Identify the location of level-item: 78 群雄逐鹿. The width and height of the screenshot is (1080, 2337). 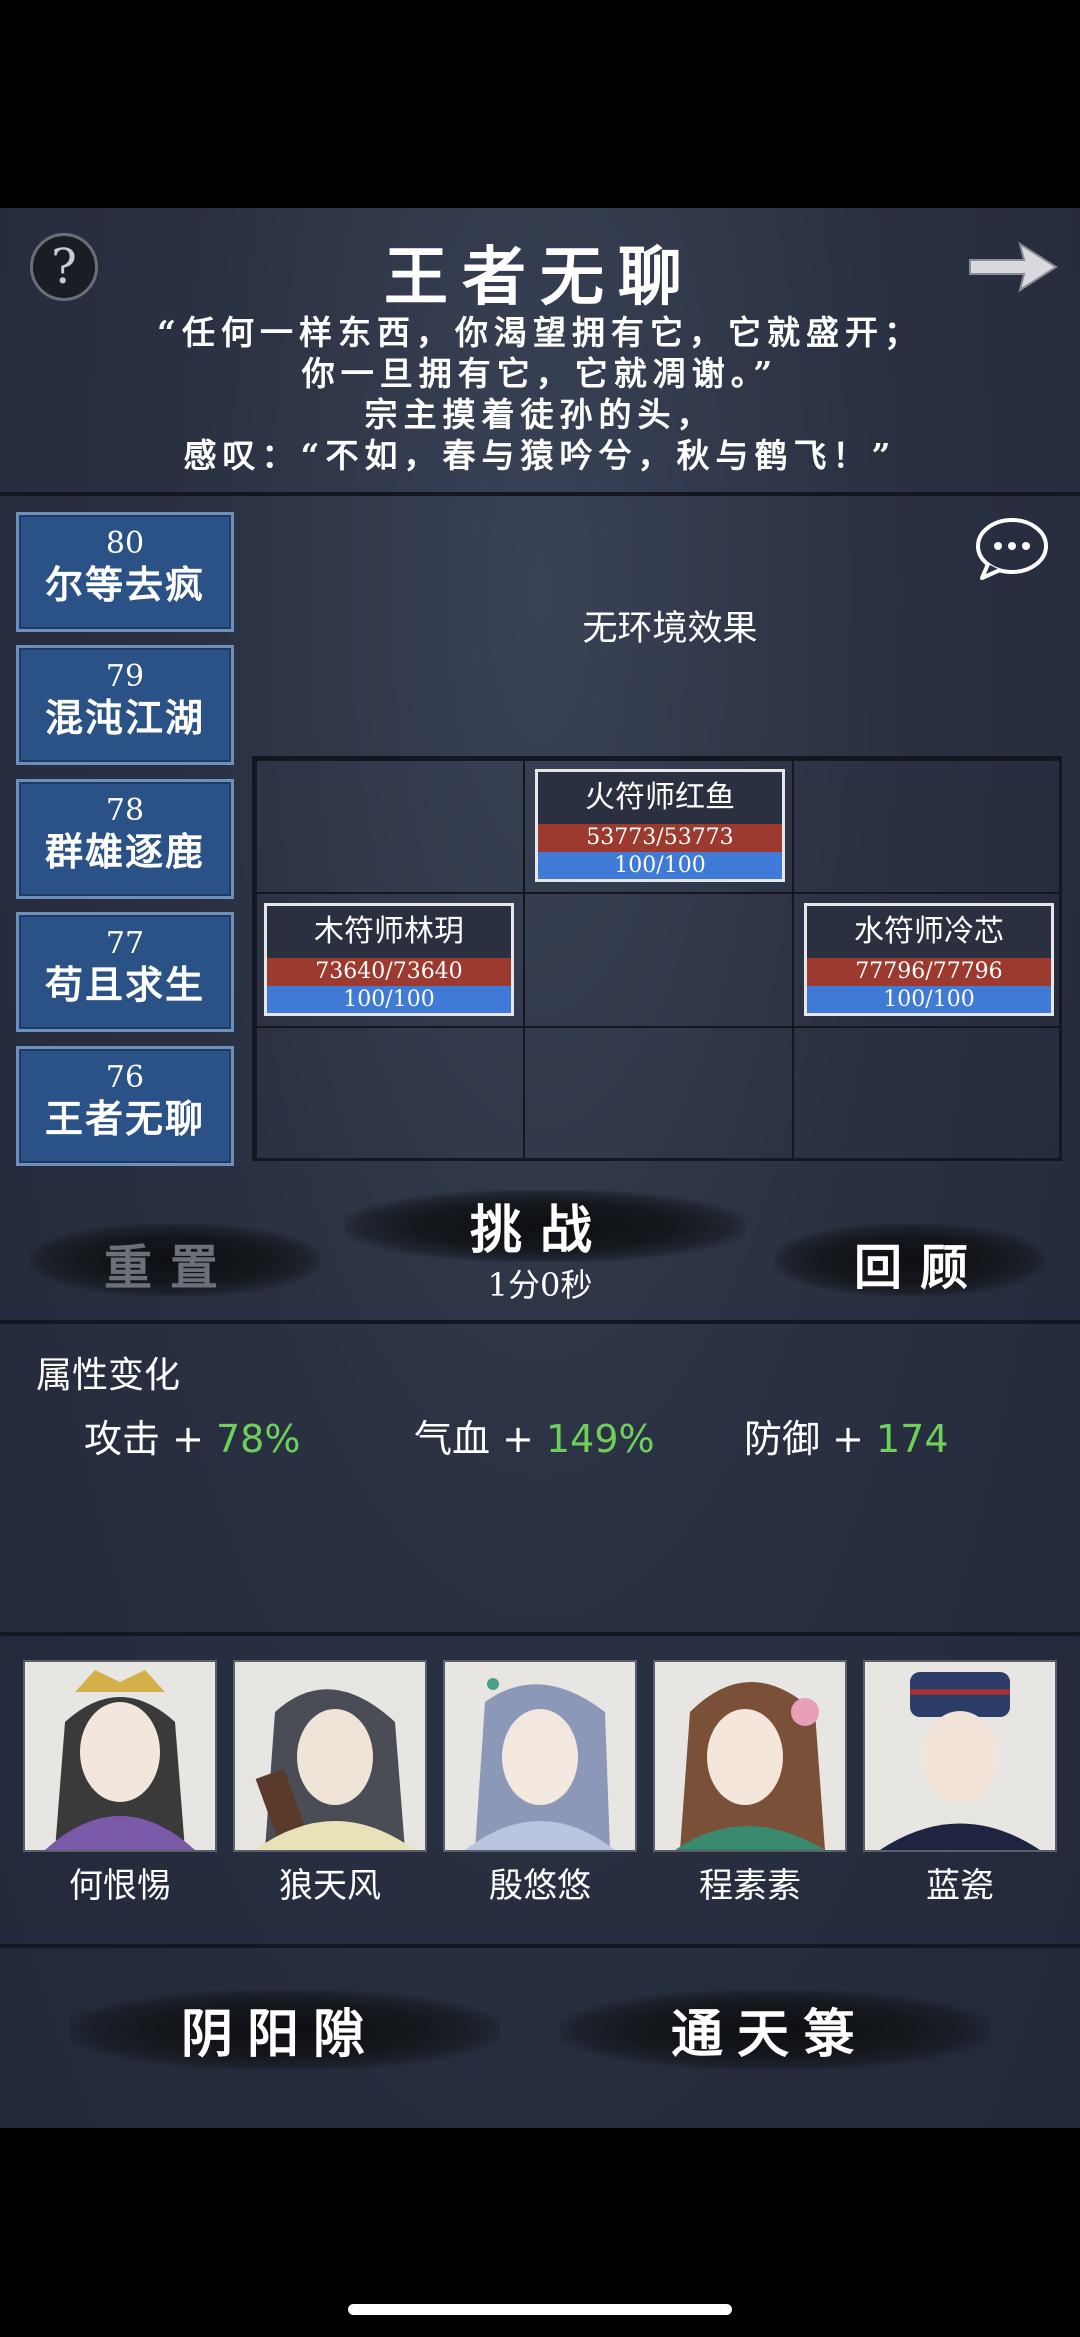
(125, 839).